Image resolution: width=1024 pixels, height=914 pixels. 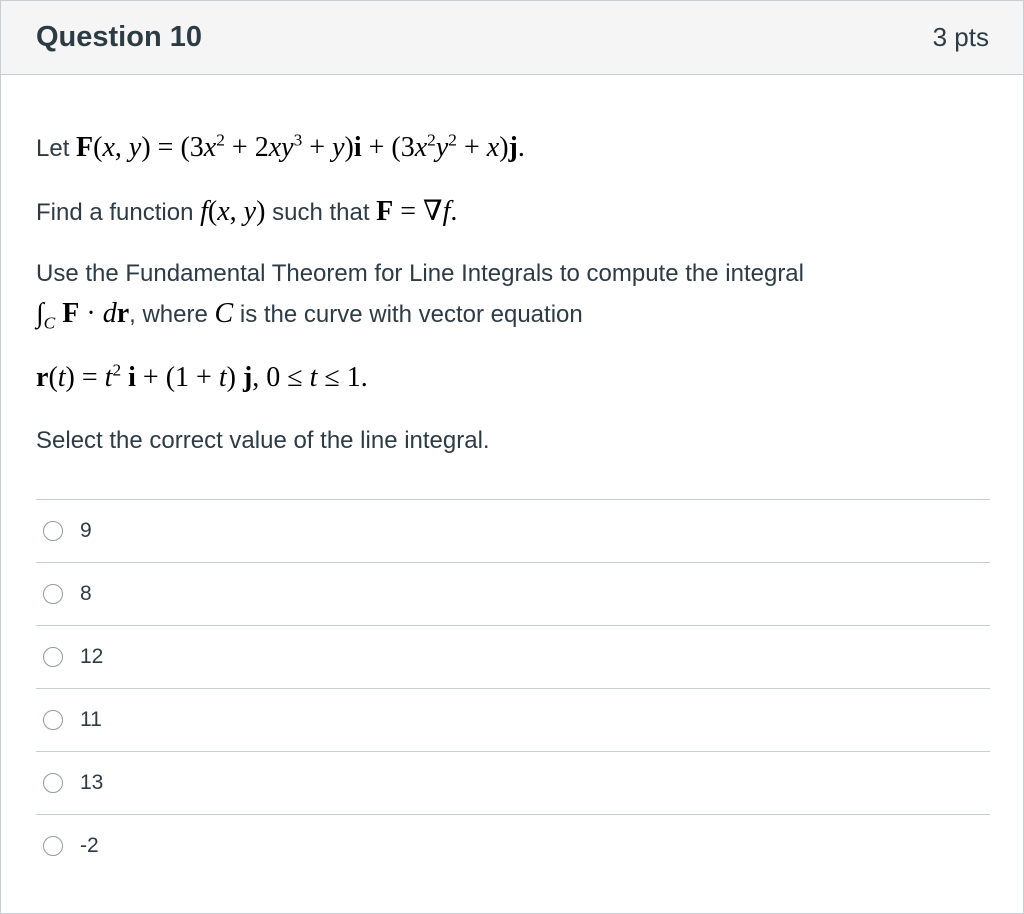 I want to click on answer-label: -2, so click(x=89, y=845).